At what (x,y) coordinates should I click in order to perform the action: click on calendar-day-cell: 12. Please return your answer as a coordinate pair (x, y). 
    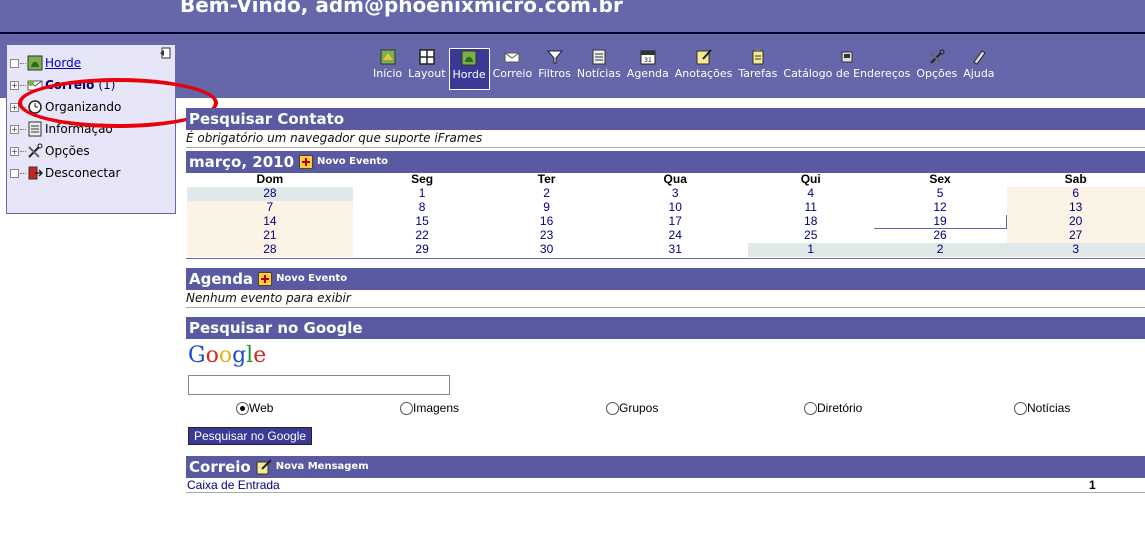
    Looking at the image, I should click on (940, 208).